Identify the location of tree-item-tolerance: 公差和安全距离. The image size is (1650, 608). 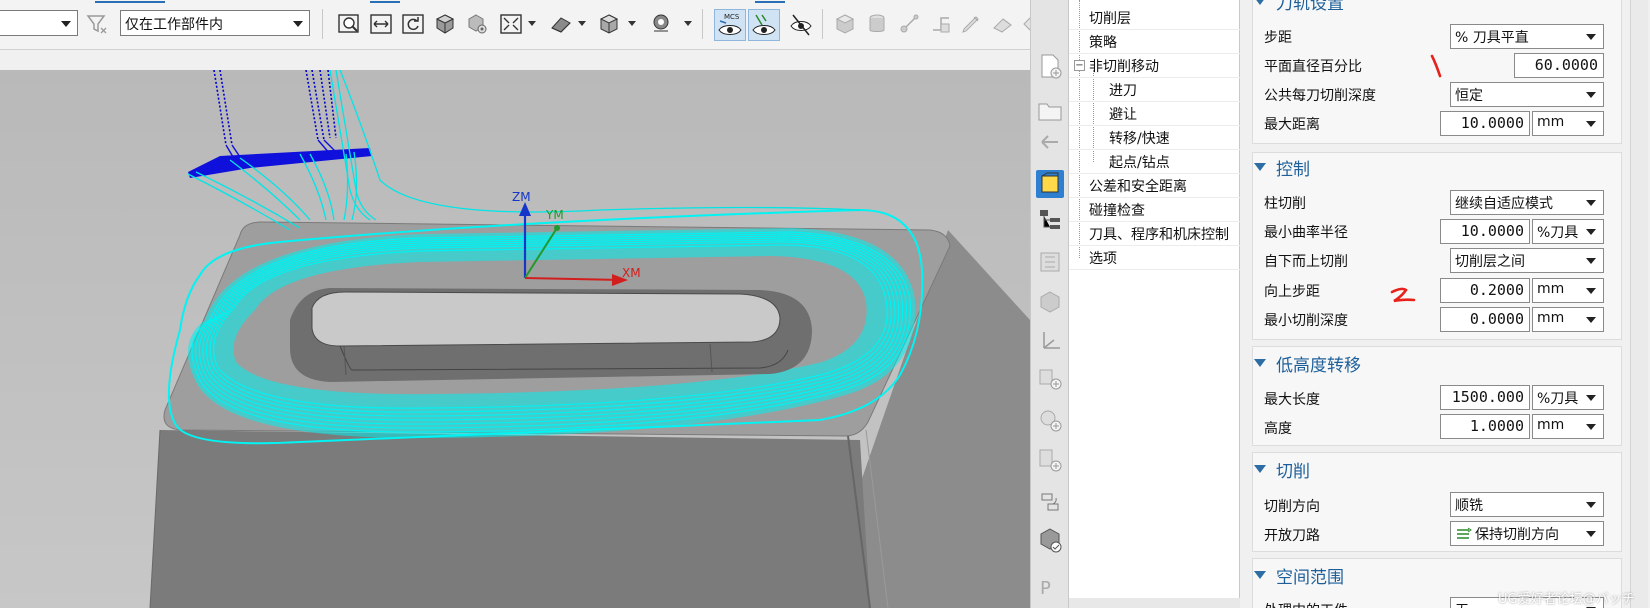
(1155, 186).